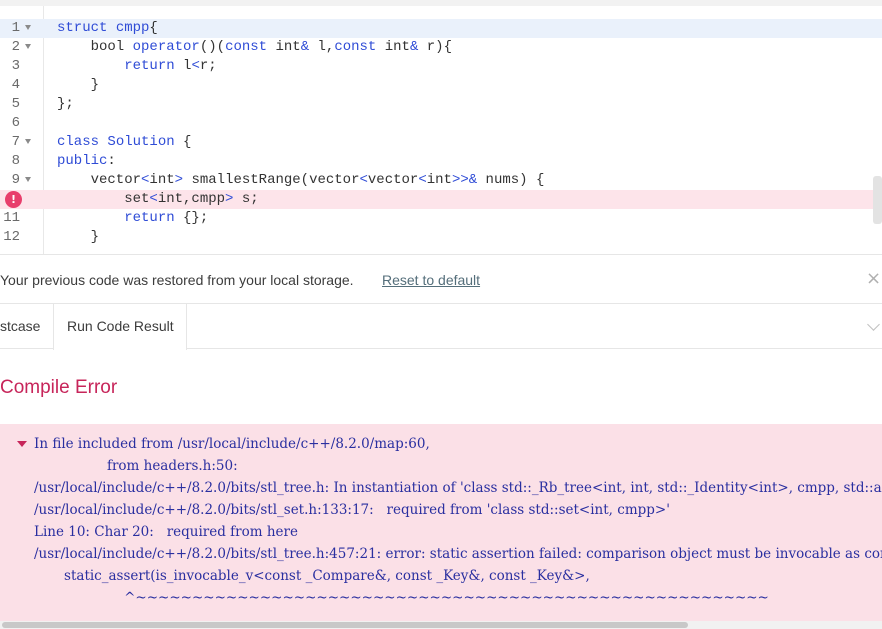 This screenshot has height=629, width=882. I want to click on line-number: 5, so click(15, 104).